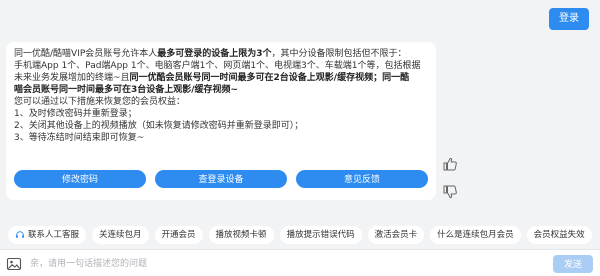  I want to click on quick-reply-chip: 播放视频卡顿, so click(241, 235).